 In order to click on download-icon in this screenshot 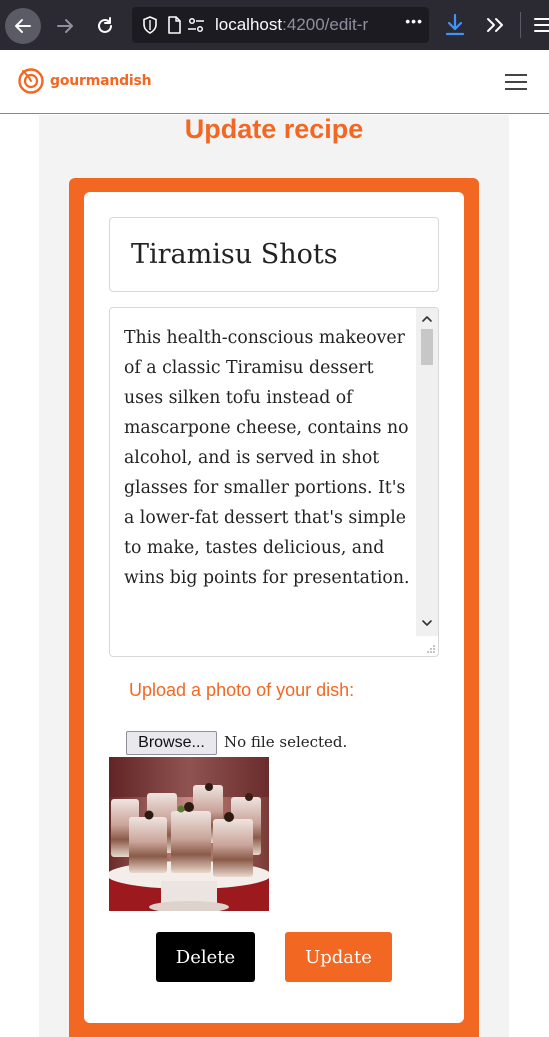, I will do `click(455, 24)`.